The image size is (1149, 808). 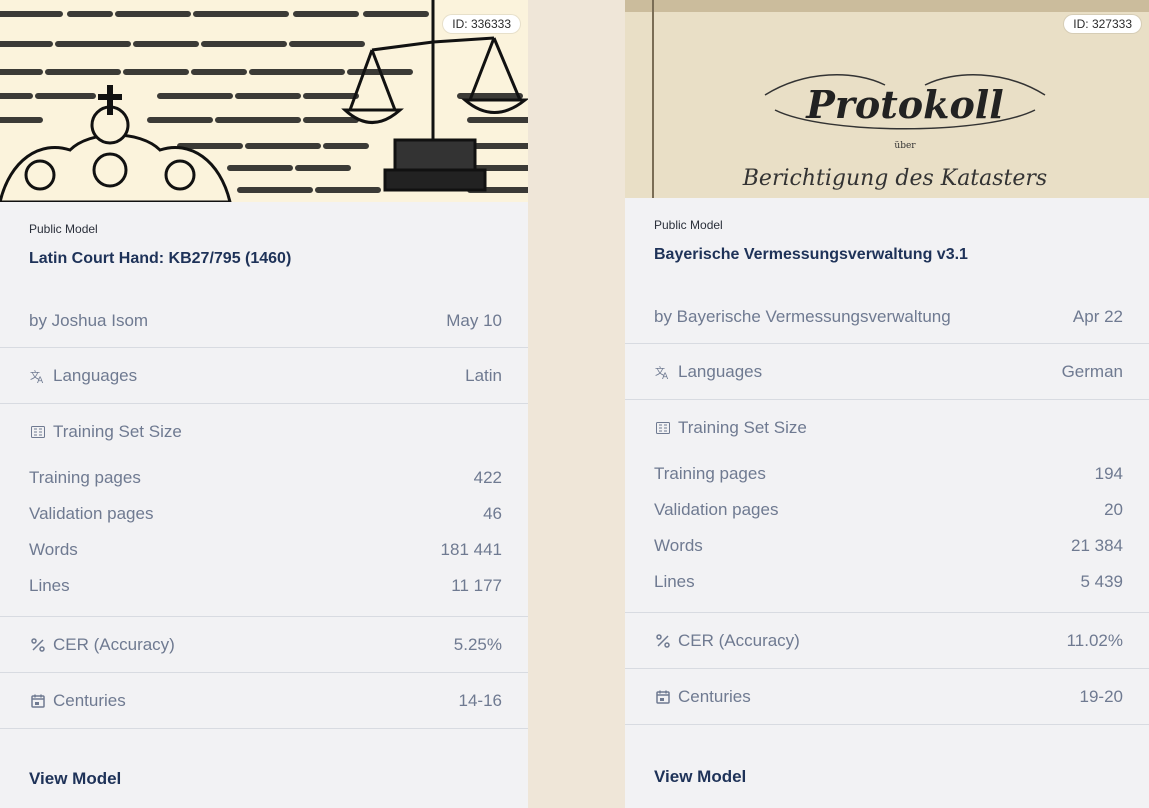 I want to click on centuries-row: Centuries 19-20, so click(x=887, y=697).